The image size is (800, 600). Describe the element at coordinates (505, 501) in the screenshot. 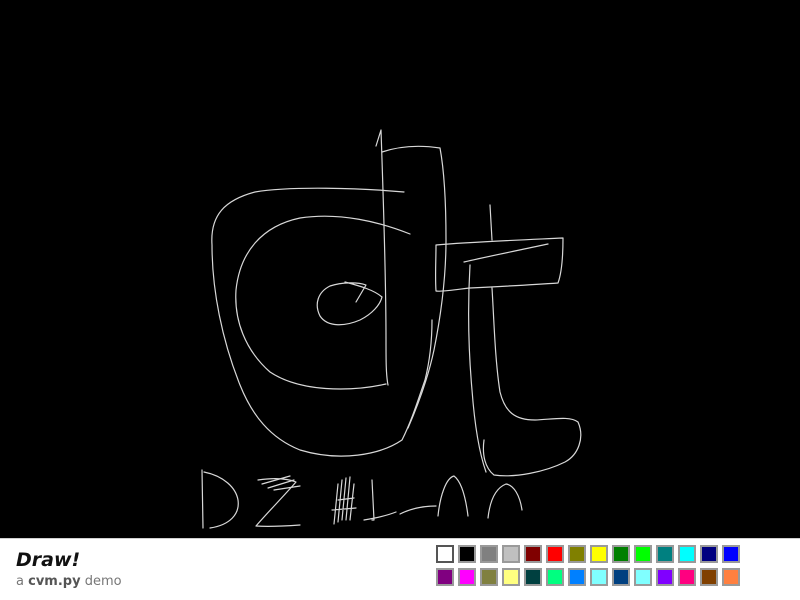

I see `stroke-scribble-c` at that location.